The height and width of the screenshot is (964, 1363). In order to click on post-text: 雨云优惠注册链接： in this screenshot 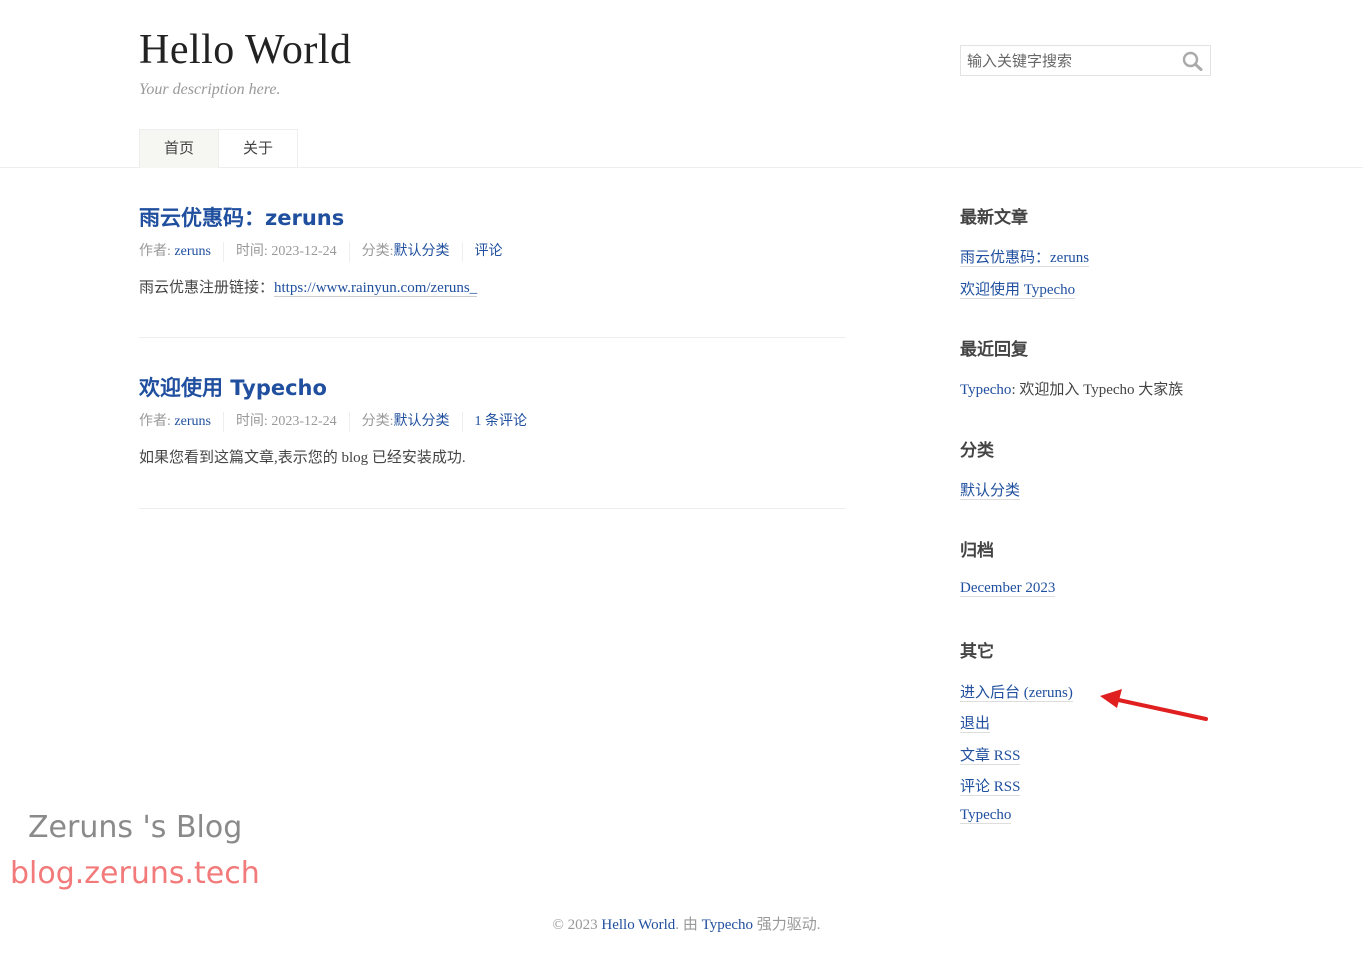, I will do `click(207, 288)`.